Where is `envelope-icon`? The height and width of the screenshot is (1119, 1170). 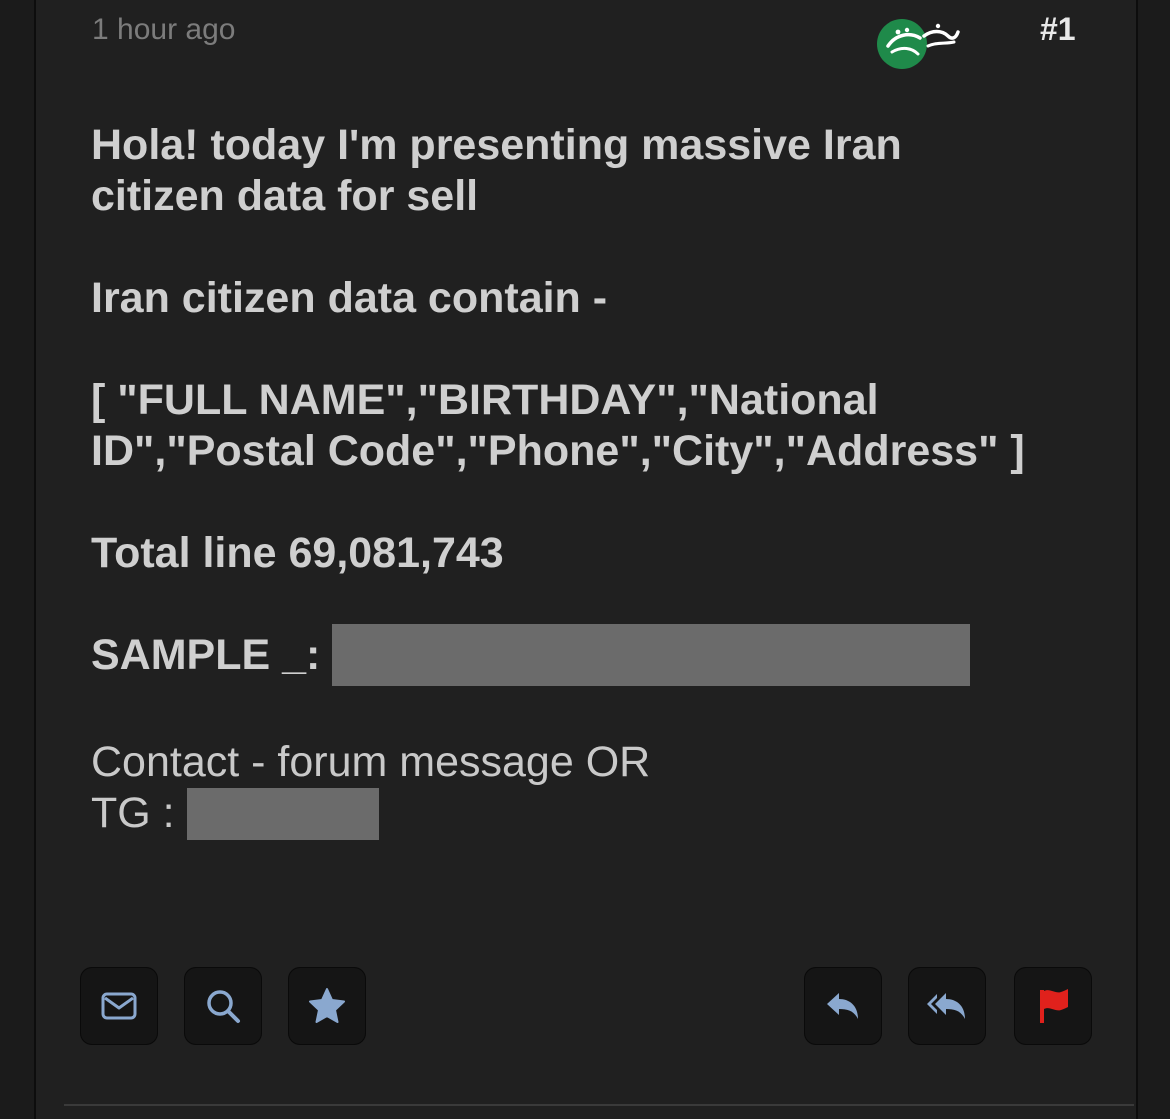 envelope-icon is located at coordinates (119, 1006).